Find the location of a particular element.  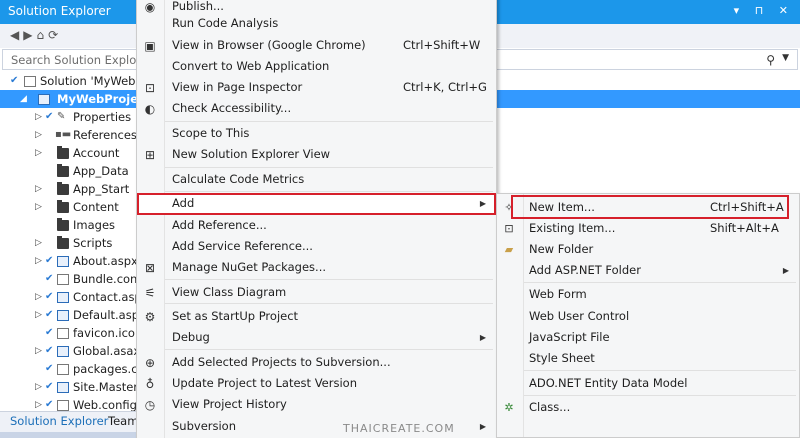

tree-item-label: Global.asax is located at coordinates (107, 351).